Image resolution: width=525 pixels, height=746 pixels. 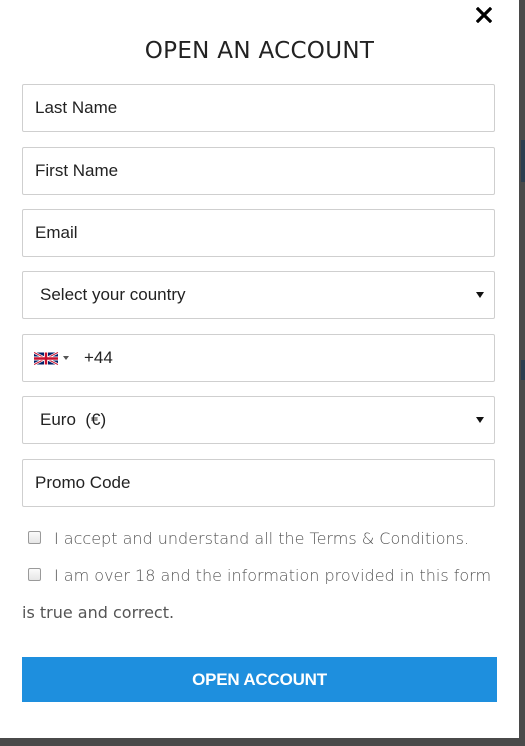 I want to click on country-select: Select your country, so click(x=258, y=295).